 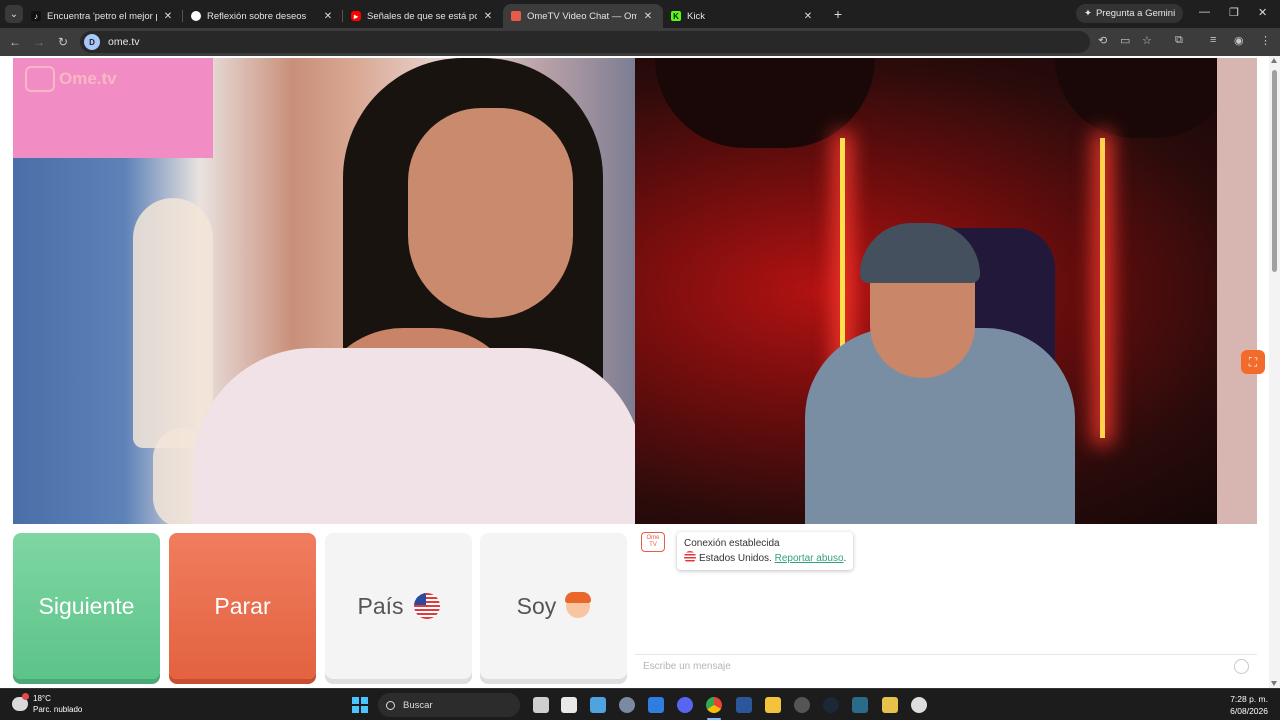 I want to click on report-abuse-link: Reportar abuso, so click(x=809, y=558).